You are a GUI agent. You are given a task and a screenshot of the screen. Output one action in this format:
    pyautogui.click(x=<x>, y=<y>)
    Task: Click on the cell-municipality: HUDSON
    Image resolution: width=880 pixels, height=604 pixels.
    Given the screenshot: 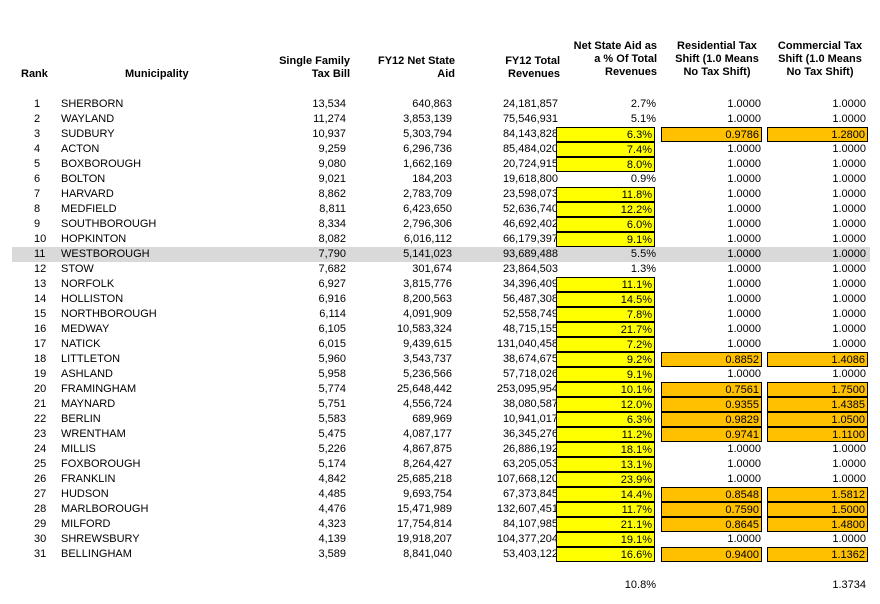 What is the action you would take?
    pyautogui.click(x=85, y=494)
    